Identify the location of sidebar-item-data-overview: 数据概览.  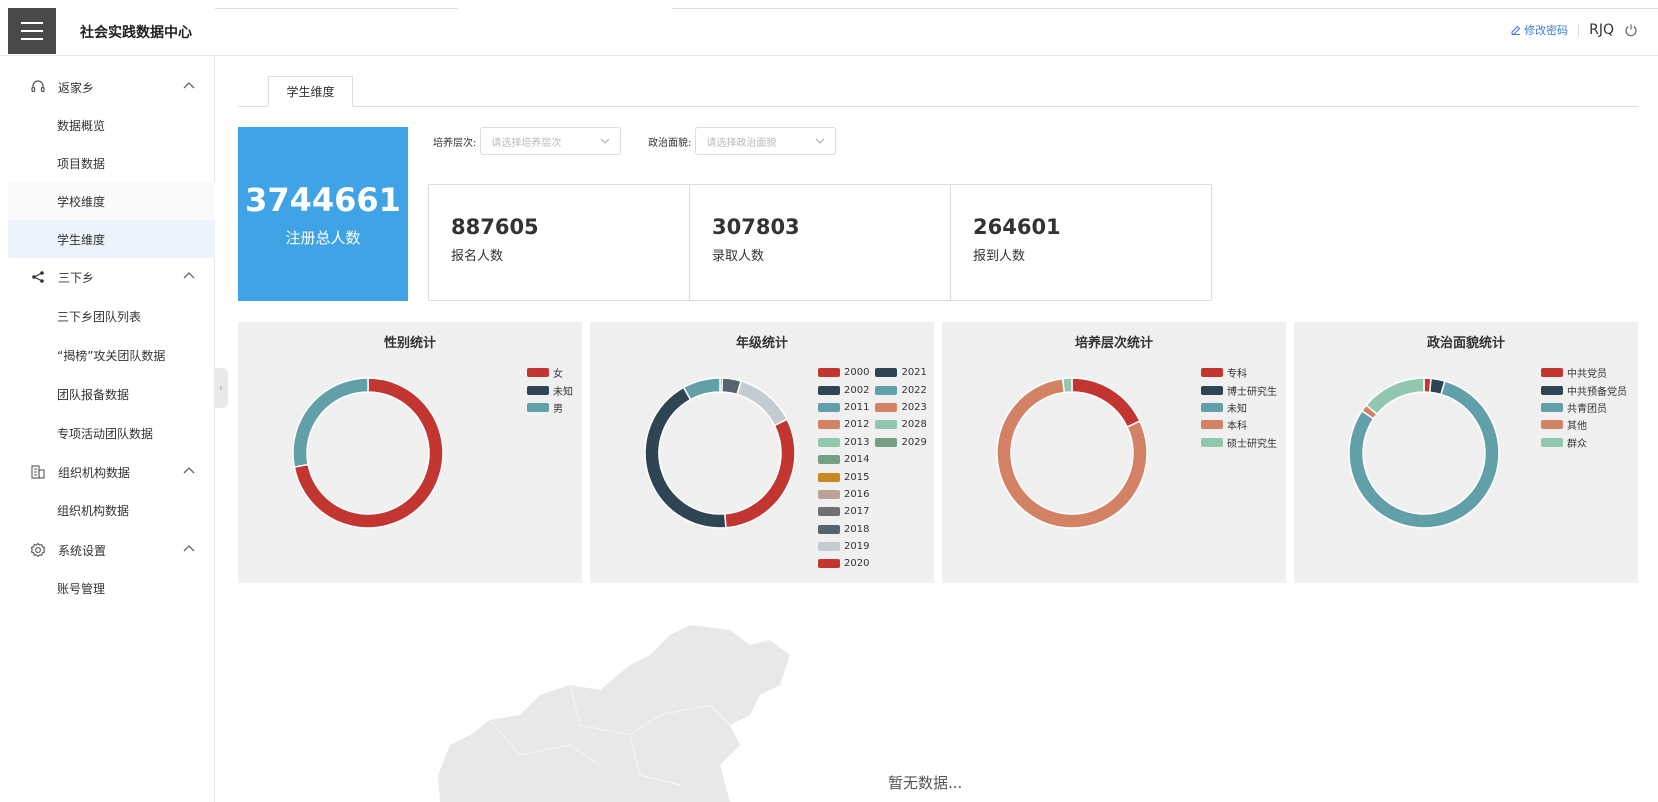
(111, 125).